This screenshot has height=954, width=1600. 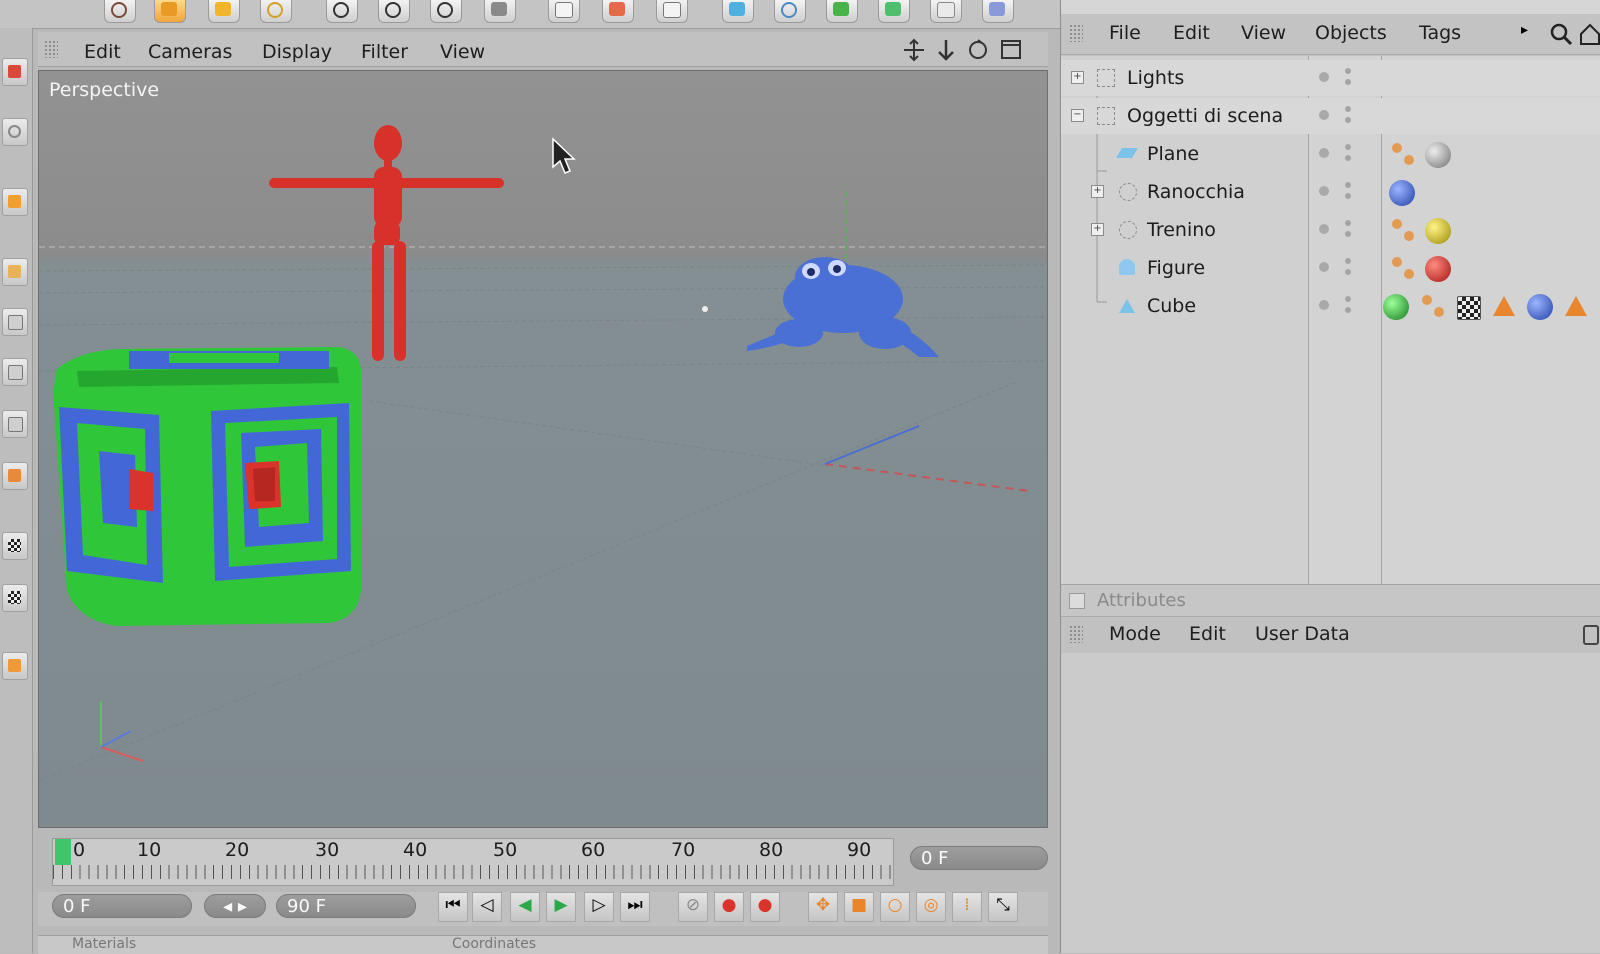 I want to click on zoom-icon, so click(x=946, y=50).